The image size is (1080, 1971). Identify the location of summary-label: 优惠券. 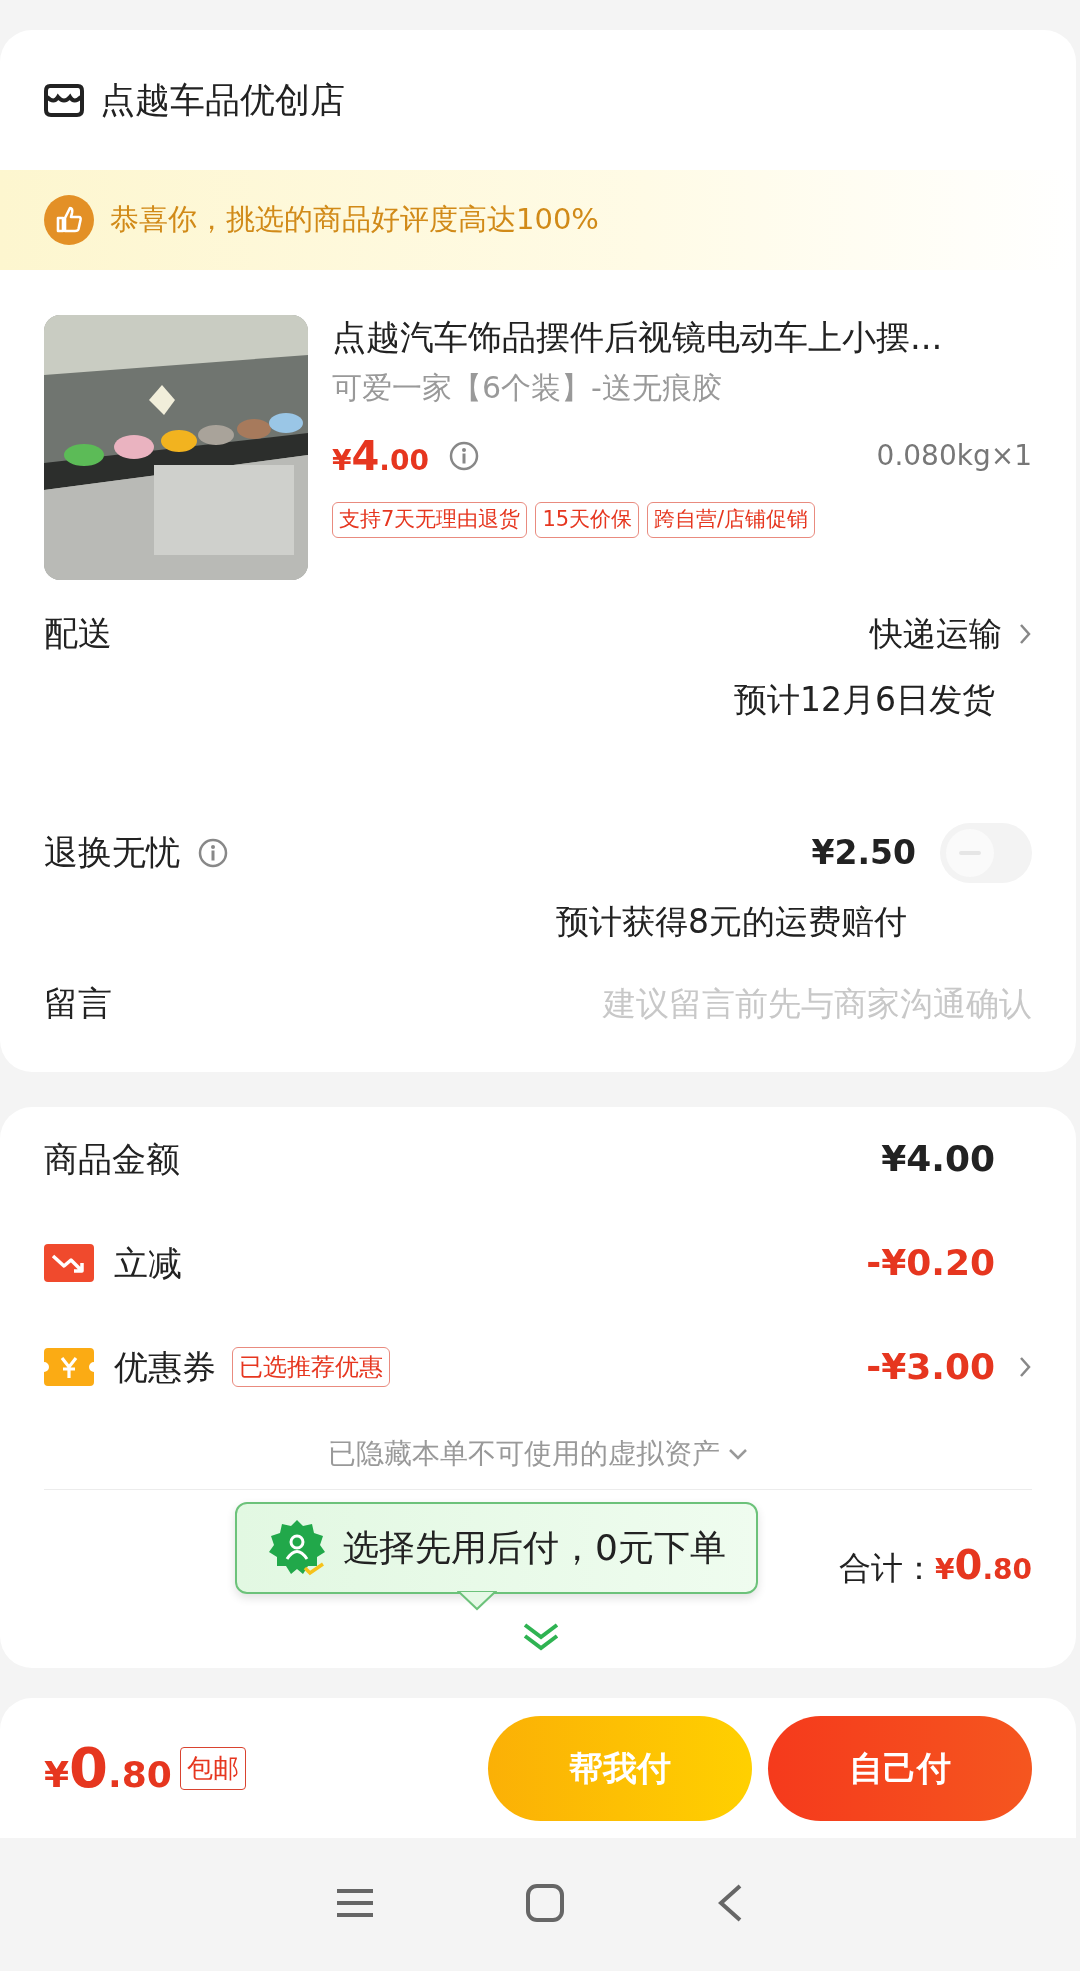
(165, 1367).